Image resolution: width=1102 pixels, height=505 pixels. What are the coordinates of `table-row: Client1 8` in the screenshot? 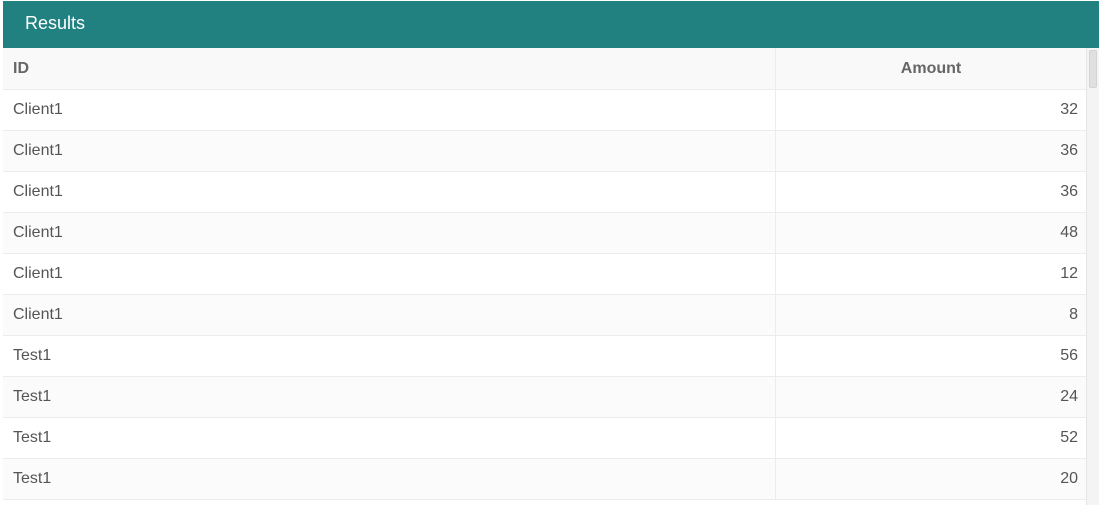 It's located at (544, 315).